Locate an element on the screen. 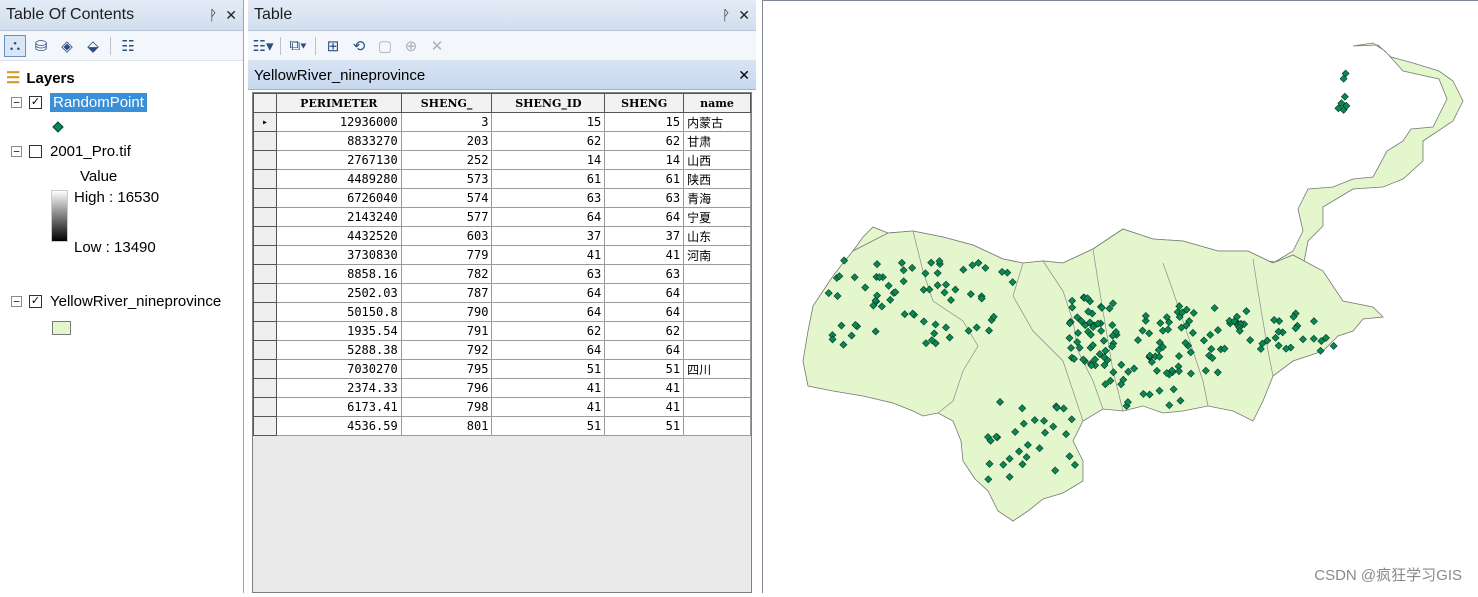  table-cell: 50150.8 is located at coordinates (338, 312).